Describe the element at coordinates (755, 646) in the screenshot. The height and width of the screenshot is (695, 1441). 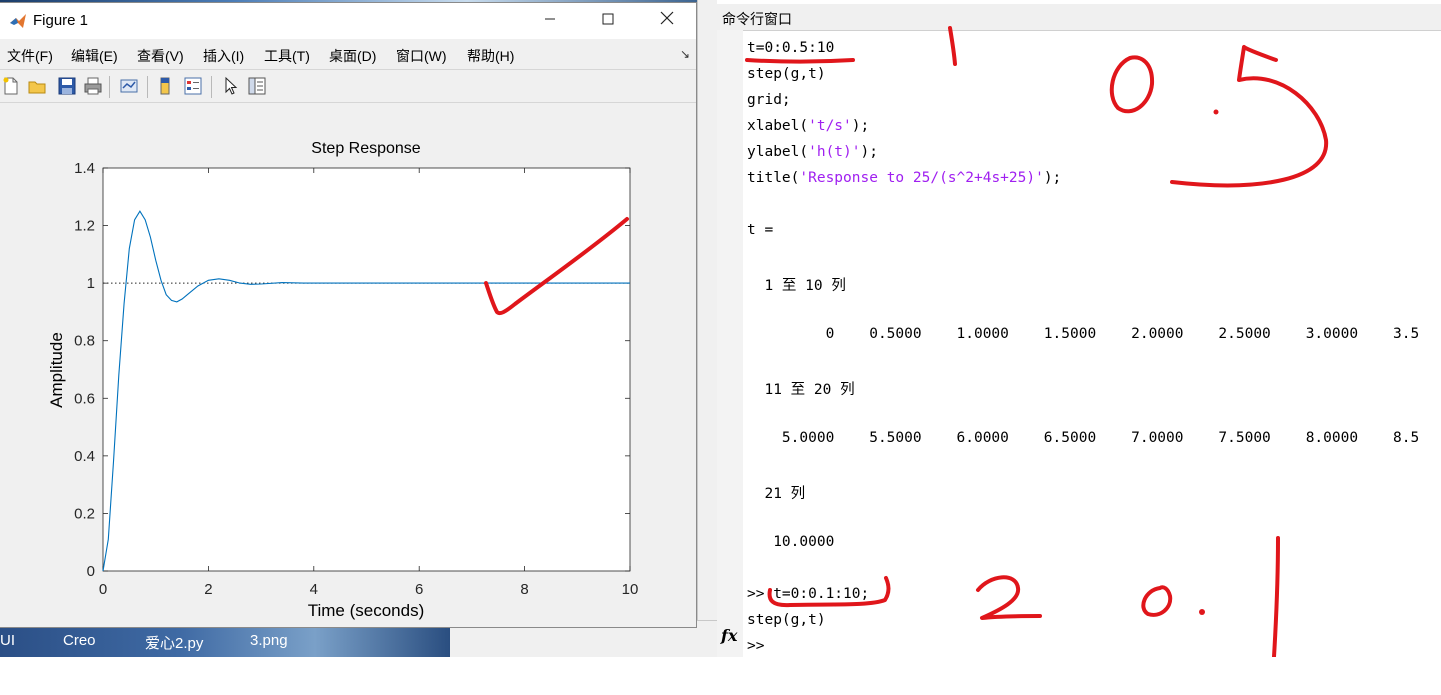
I see `command-prompt: >>` at that location.